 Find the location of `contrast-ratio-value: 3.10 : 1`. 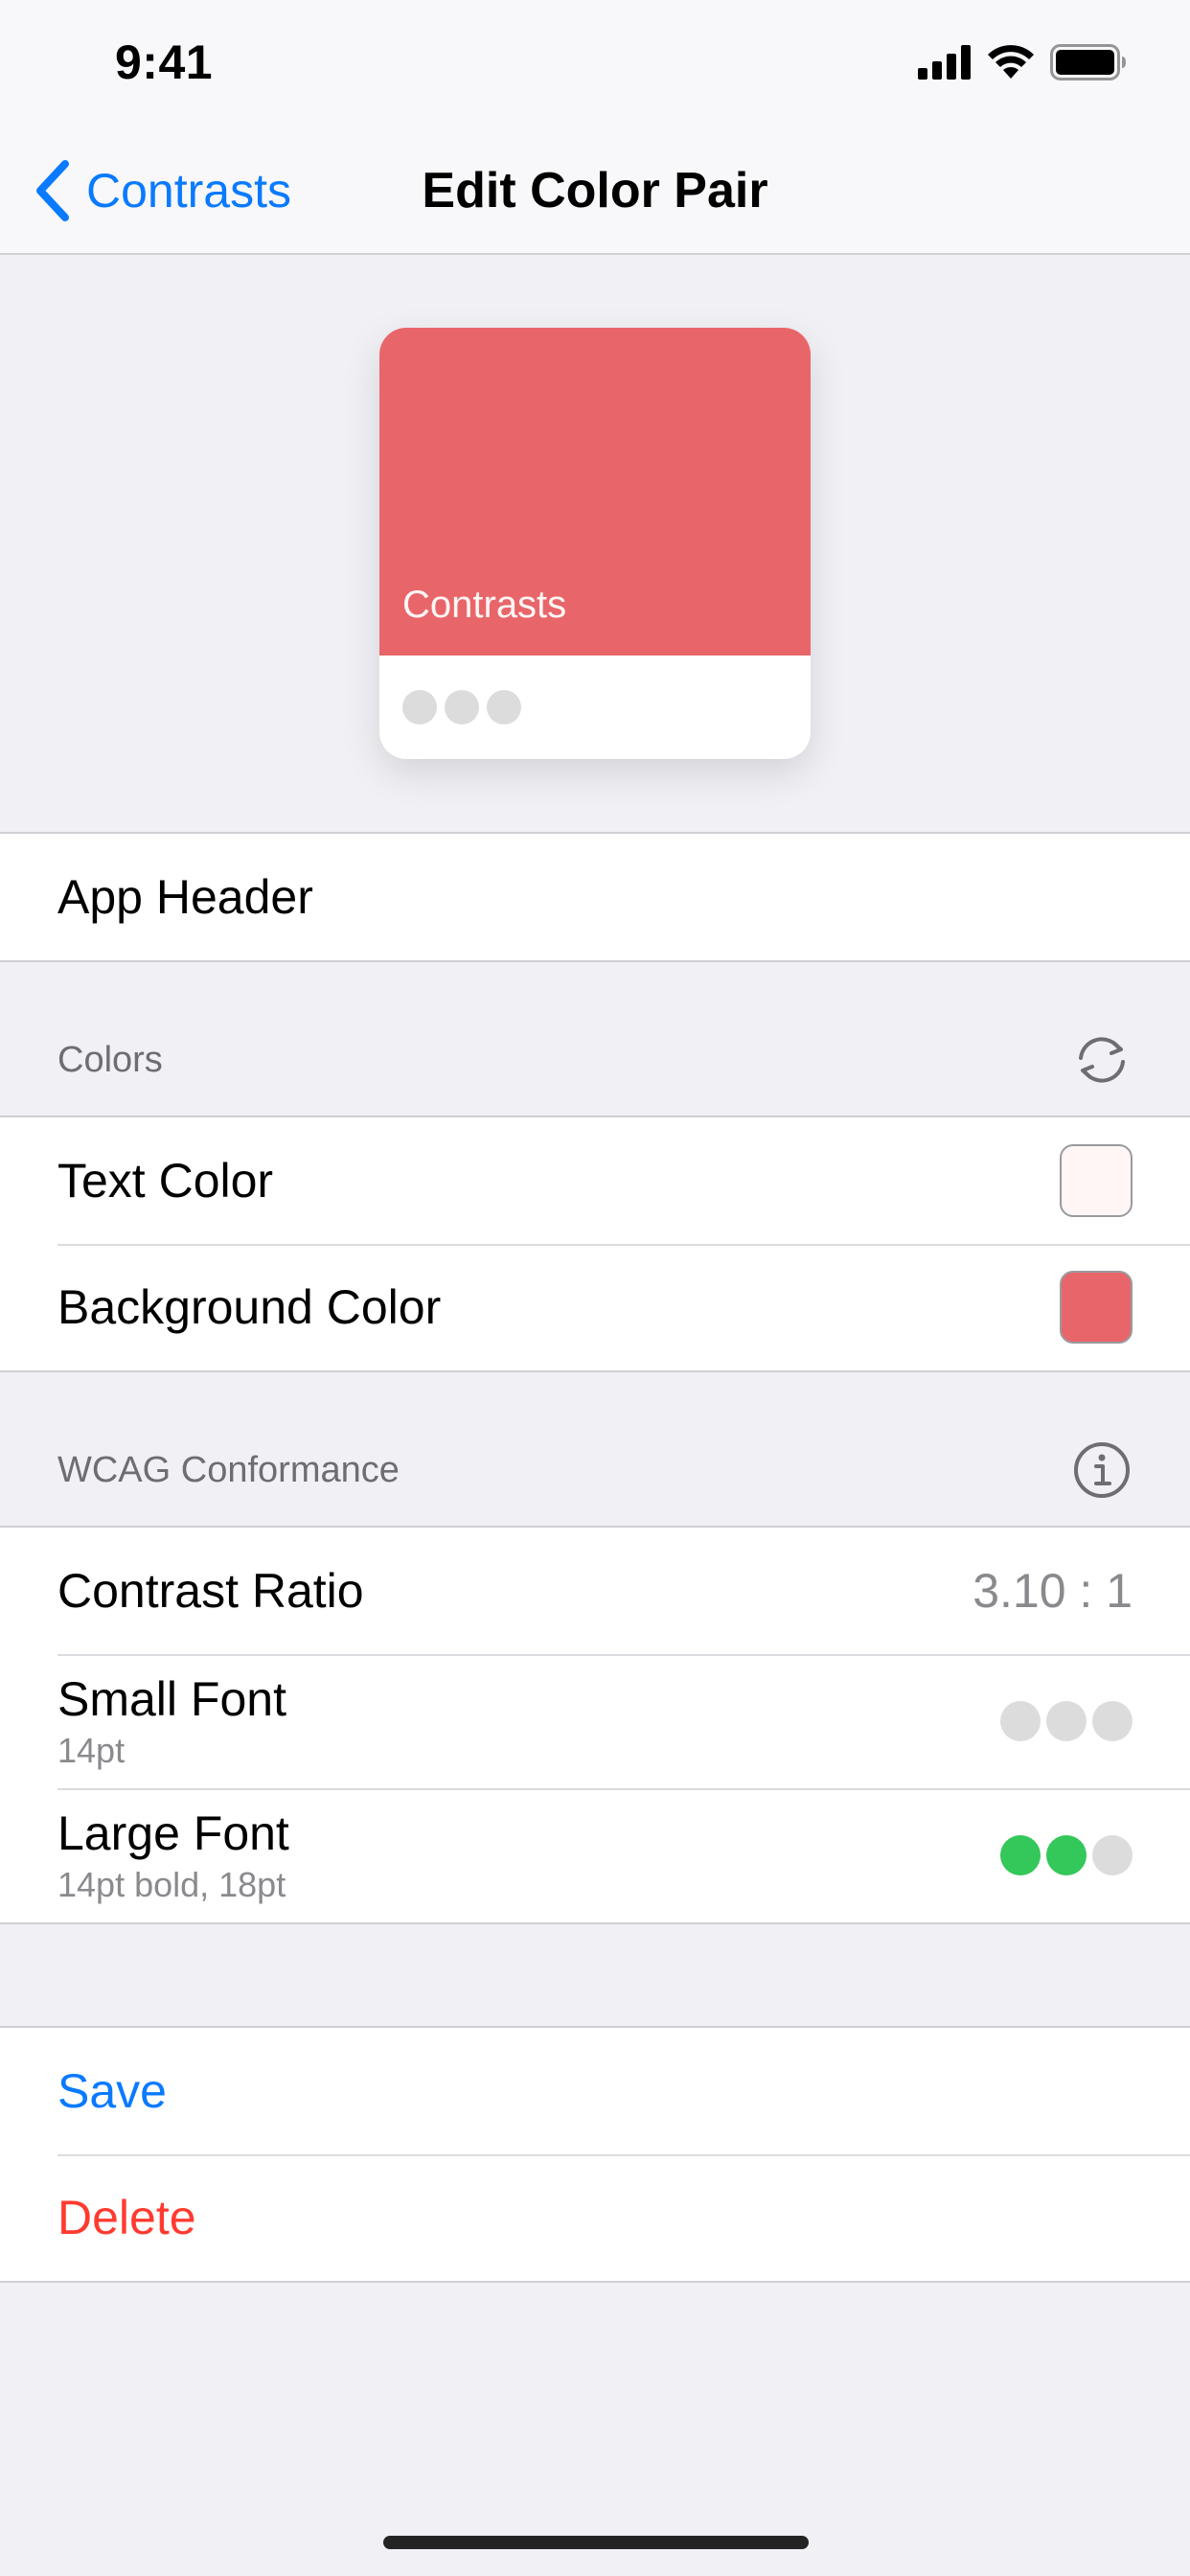

contrast-ratio-value: 3.10 : 1 is located at coordinates (1053, 1591).